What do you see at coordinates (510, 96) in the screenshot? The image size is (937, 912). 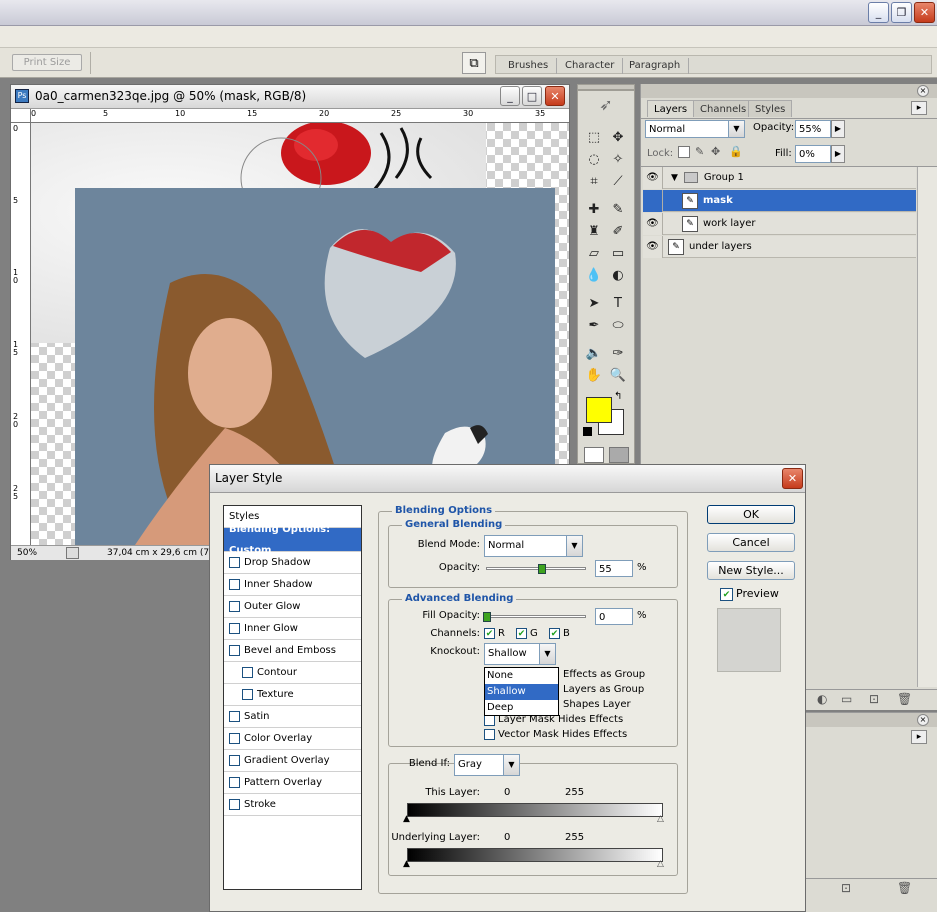 I see `doc-minimize-button: _` at bounding box center [510, 96].